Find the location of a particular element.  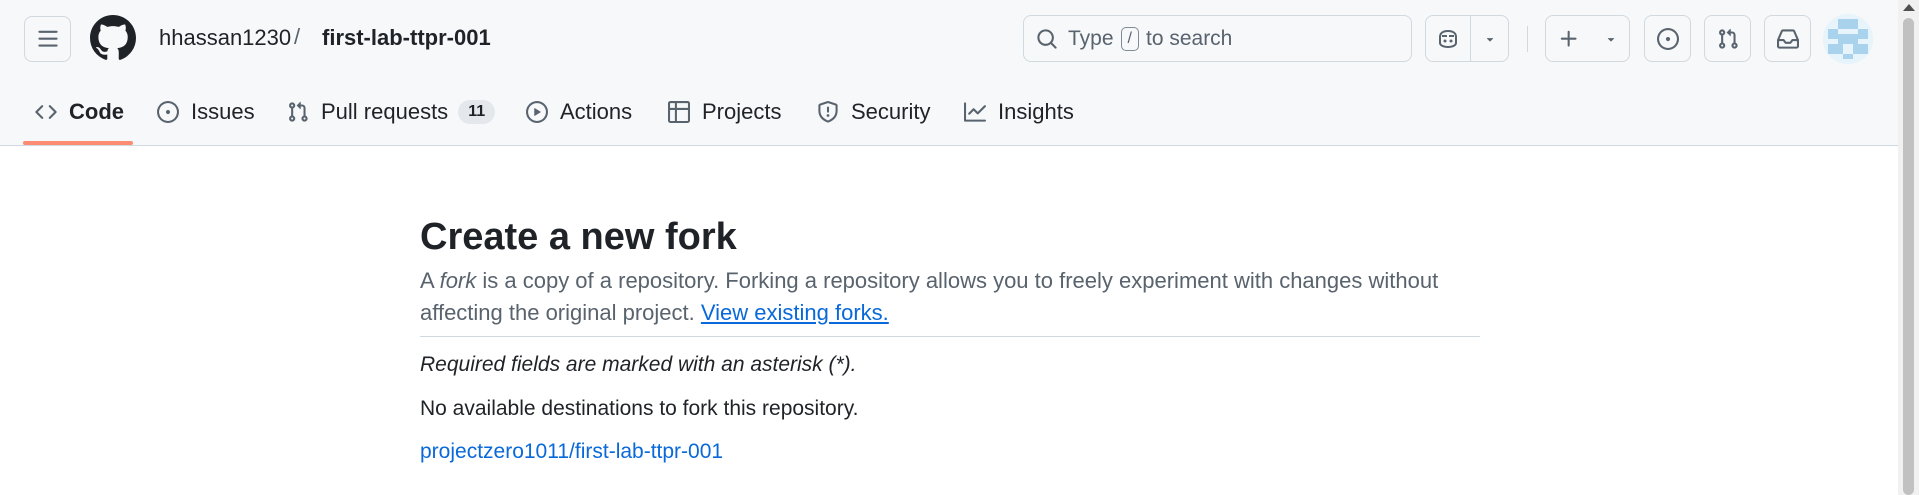

github-mark-icon is located at coordinates (112, 37).